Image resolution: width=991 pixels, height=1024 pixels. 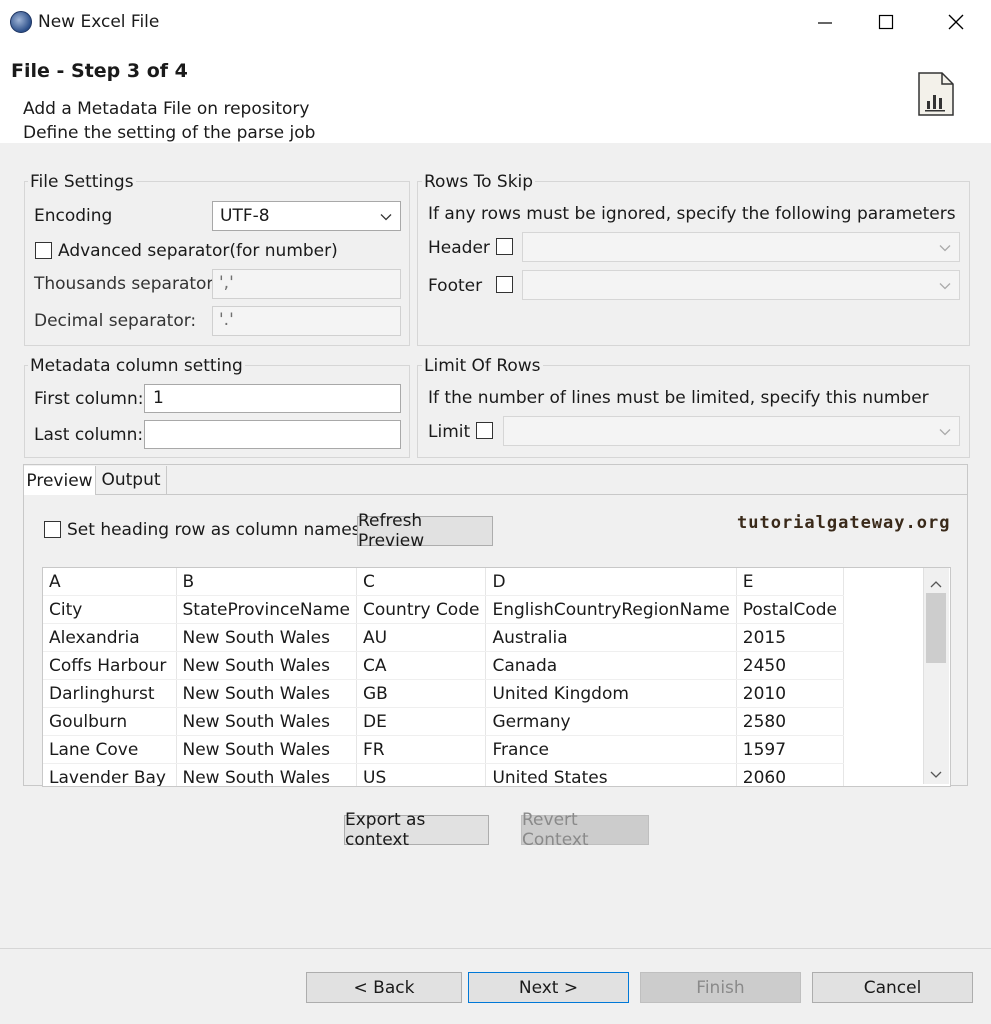 What do you see at coordinates (936, 774) in the screenshot?
I see `scroll-down-icon` at bounding box center [936, 774].